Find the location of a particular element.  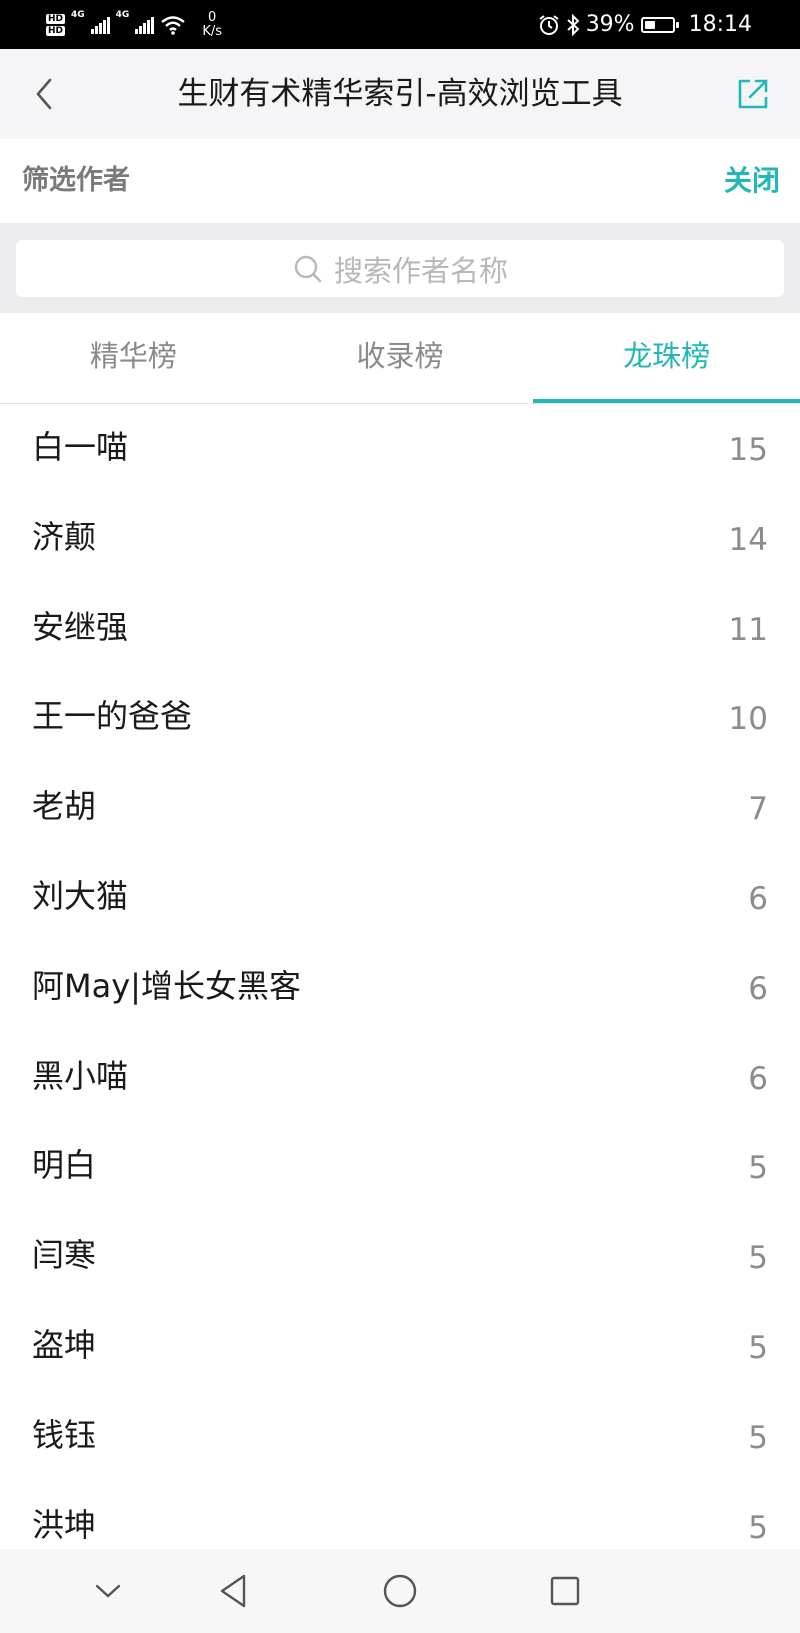

author-name: 安继强 is located at coordinates (80, 626).